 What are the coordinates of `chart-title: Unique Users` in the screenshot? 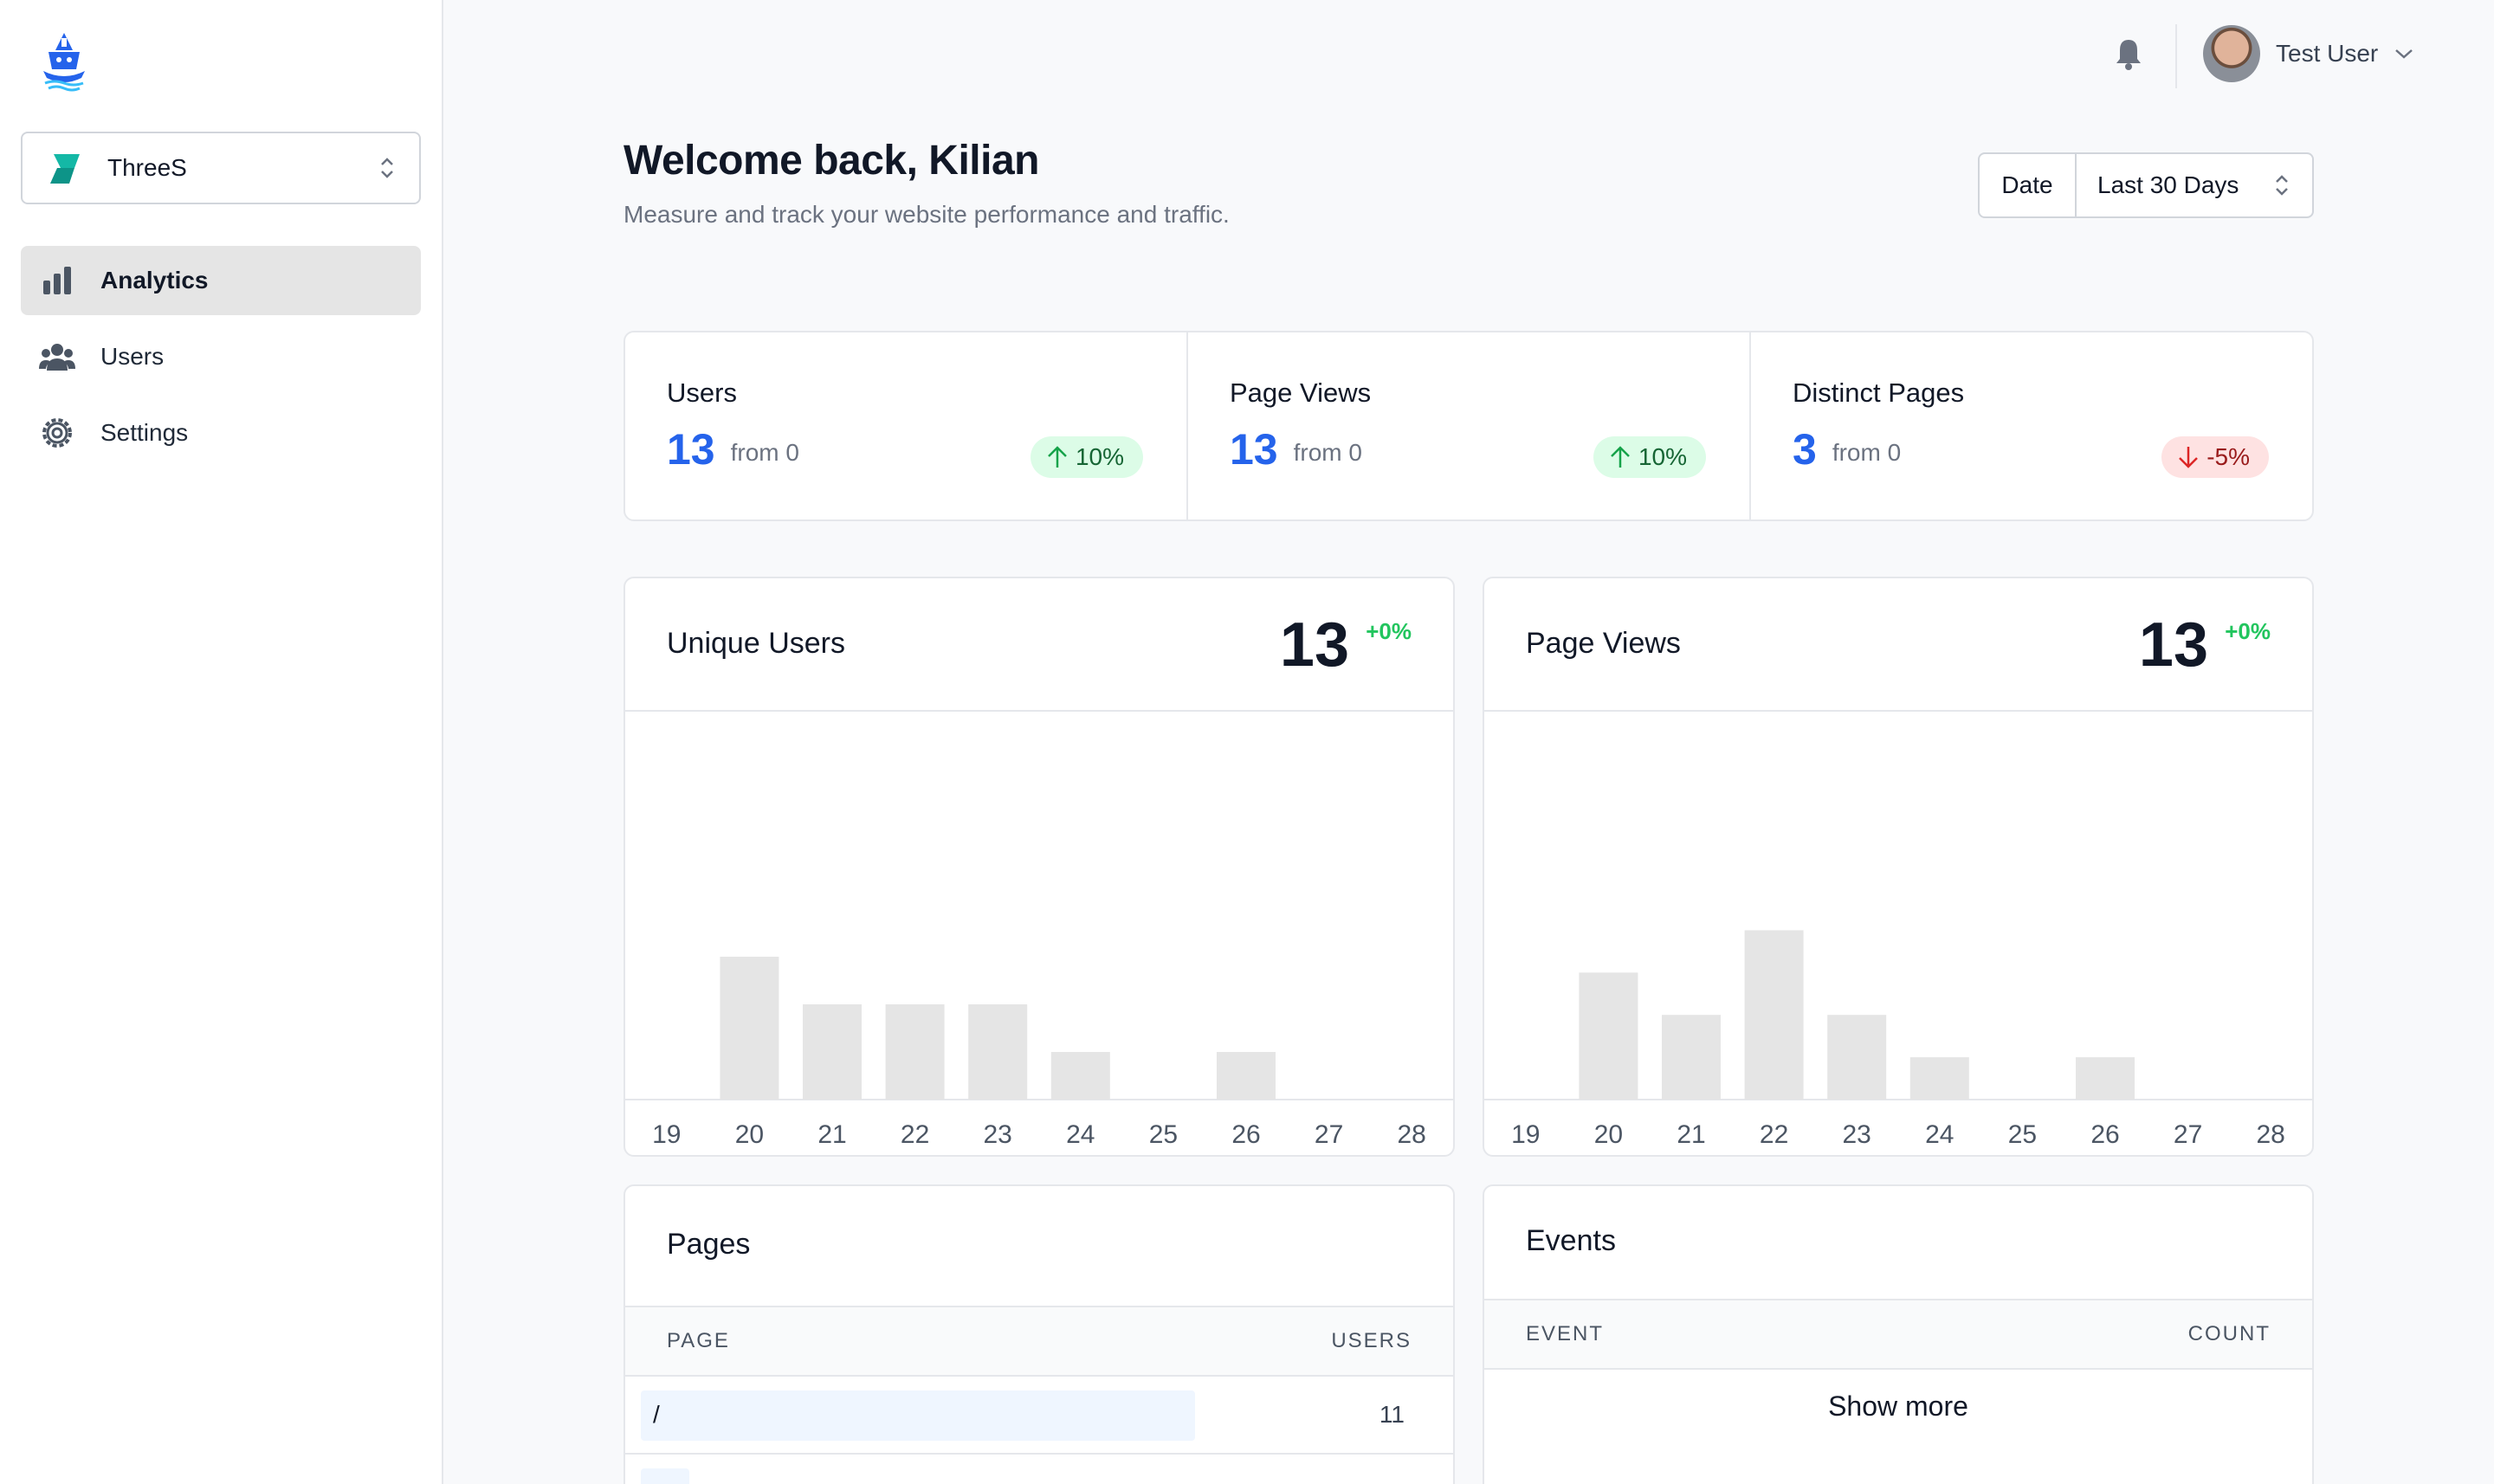 It's located at (756, 643).